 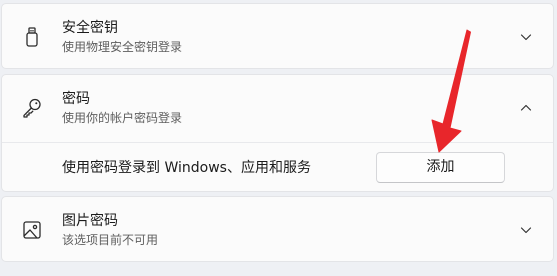 What do you see at coordinates (122, 47) in the screenshot?
I see `security-key-subtitle: 使用物理安全密钥登录` at bounding box center [122, 47].